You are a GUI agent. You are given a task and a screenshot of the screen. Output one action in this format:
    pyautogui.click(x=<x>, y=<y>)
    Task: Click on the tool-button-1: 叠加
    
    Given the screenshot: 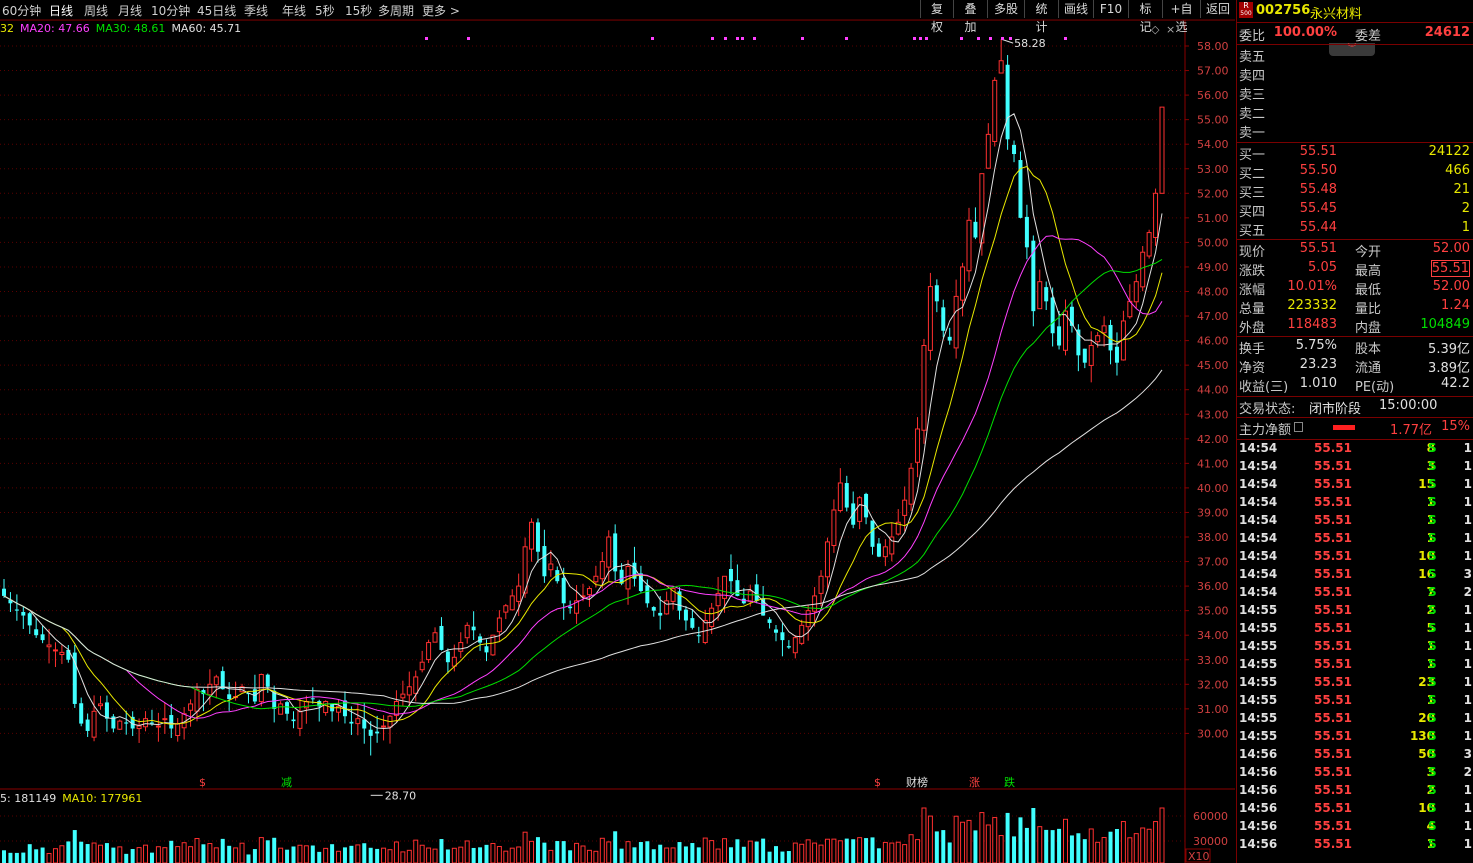 What is the action you would take?
    pyautogui.click(x=970, y=17)
    